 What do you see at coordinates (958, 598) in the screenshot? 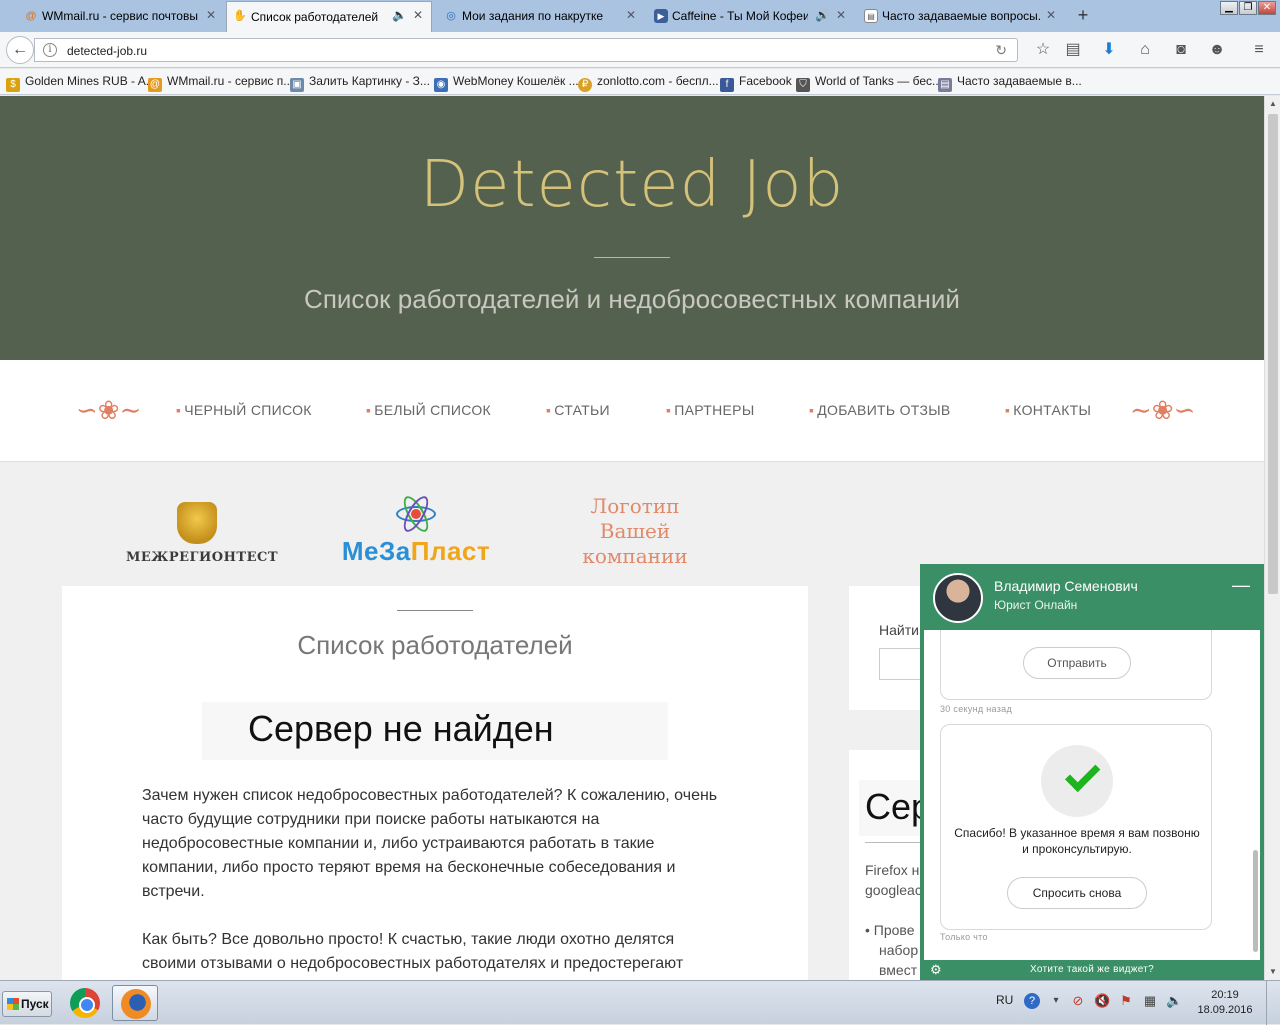
I see `avatar` at bounding box center [958, 598].